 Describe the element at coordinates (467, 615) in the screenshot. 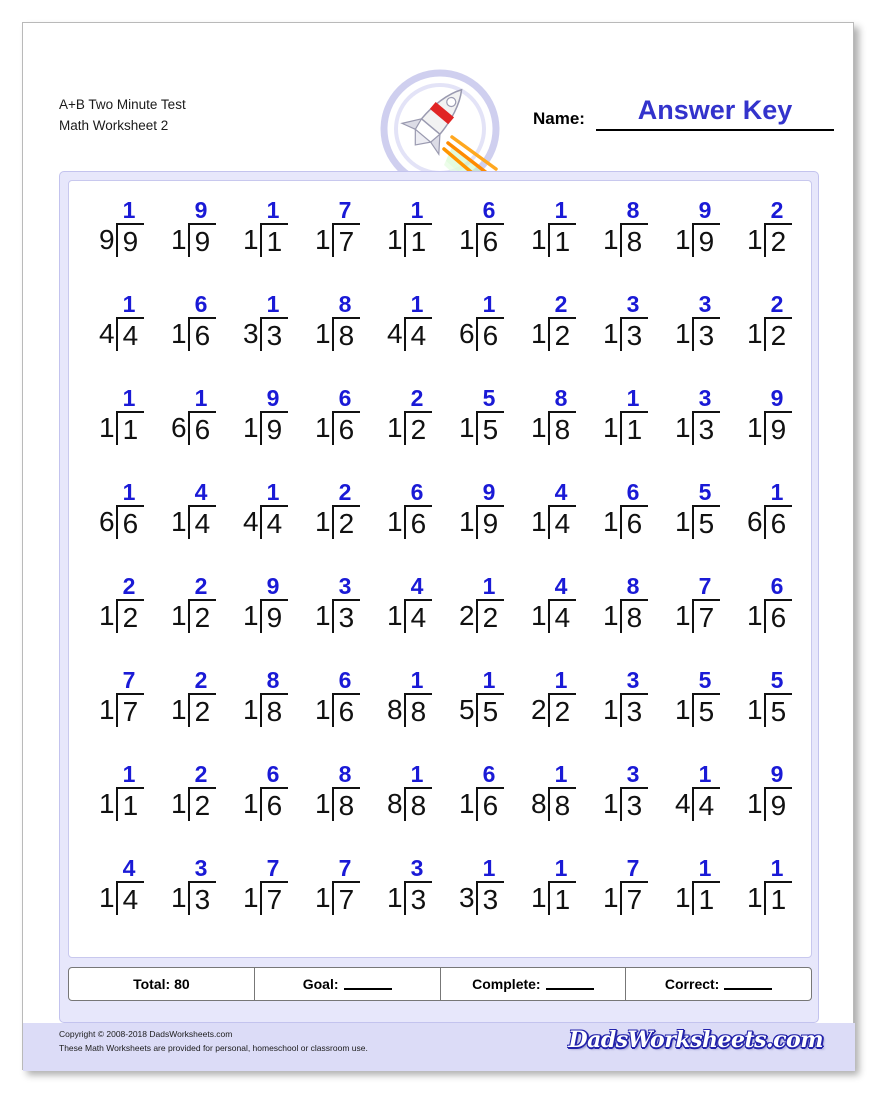

I see `divisor: 2` at that location.